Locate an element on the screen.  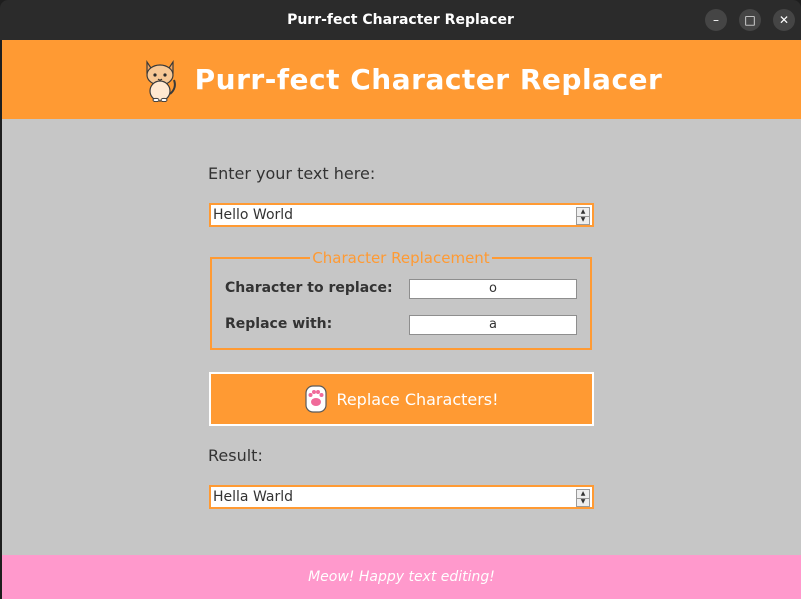
result-label: Result: is located at coordinates (235, 455).